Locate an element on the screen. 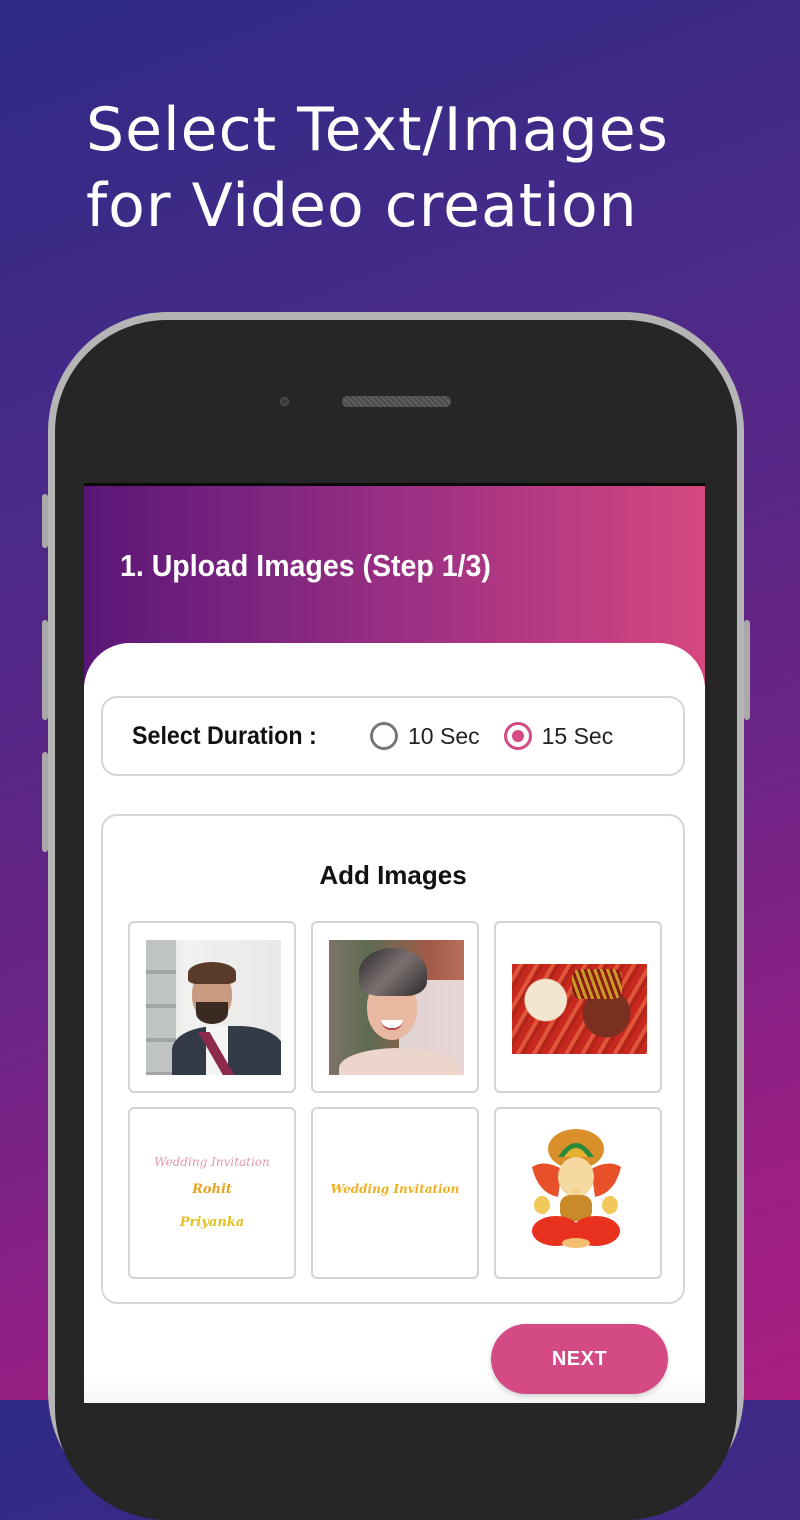 The height and width of the screenshot is (1520, 800). bride-portrait-image is located at coordinates (396, 1007).